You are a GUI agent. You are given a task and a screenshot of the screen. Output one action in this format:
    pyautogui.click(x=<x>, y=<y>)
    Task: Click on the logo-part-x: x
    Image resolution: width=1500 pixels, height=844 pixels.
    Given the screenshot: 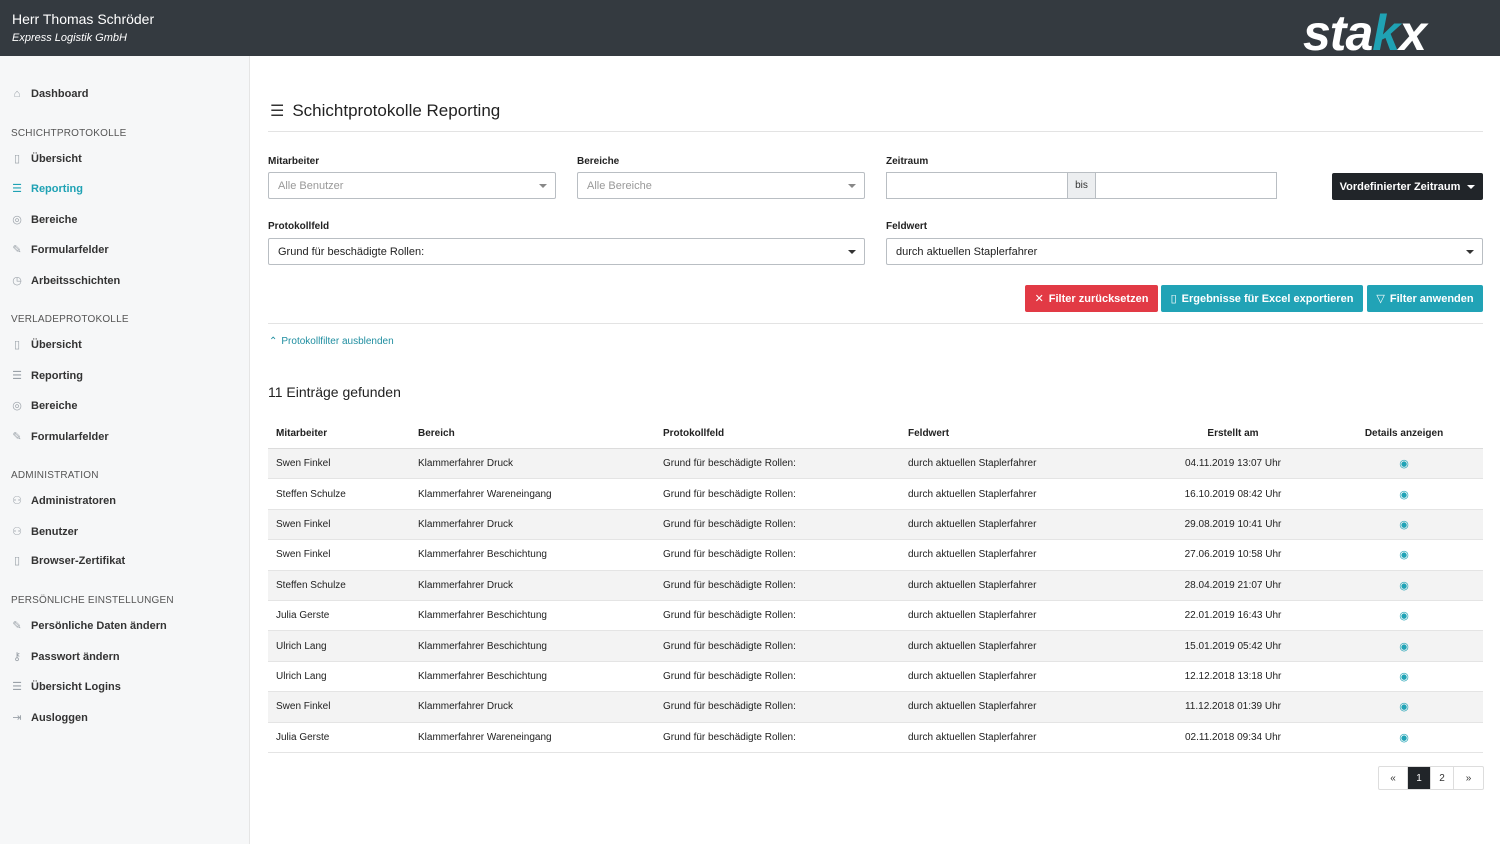 What is the action you would take?
    pyautogui.click(x=1413, y=33)
    